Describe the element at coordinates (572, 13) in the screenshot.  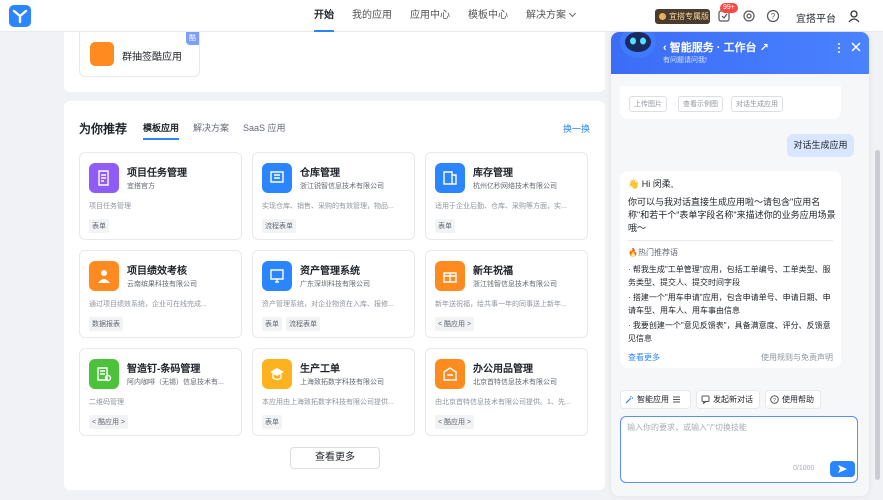
I see `chevron-down-icon` at that location.